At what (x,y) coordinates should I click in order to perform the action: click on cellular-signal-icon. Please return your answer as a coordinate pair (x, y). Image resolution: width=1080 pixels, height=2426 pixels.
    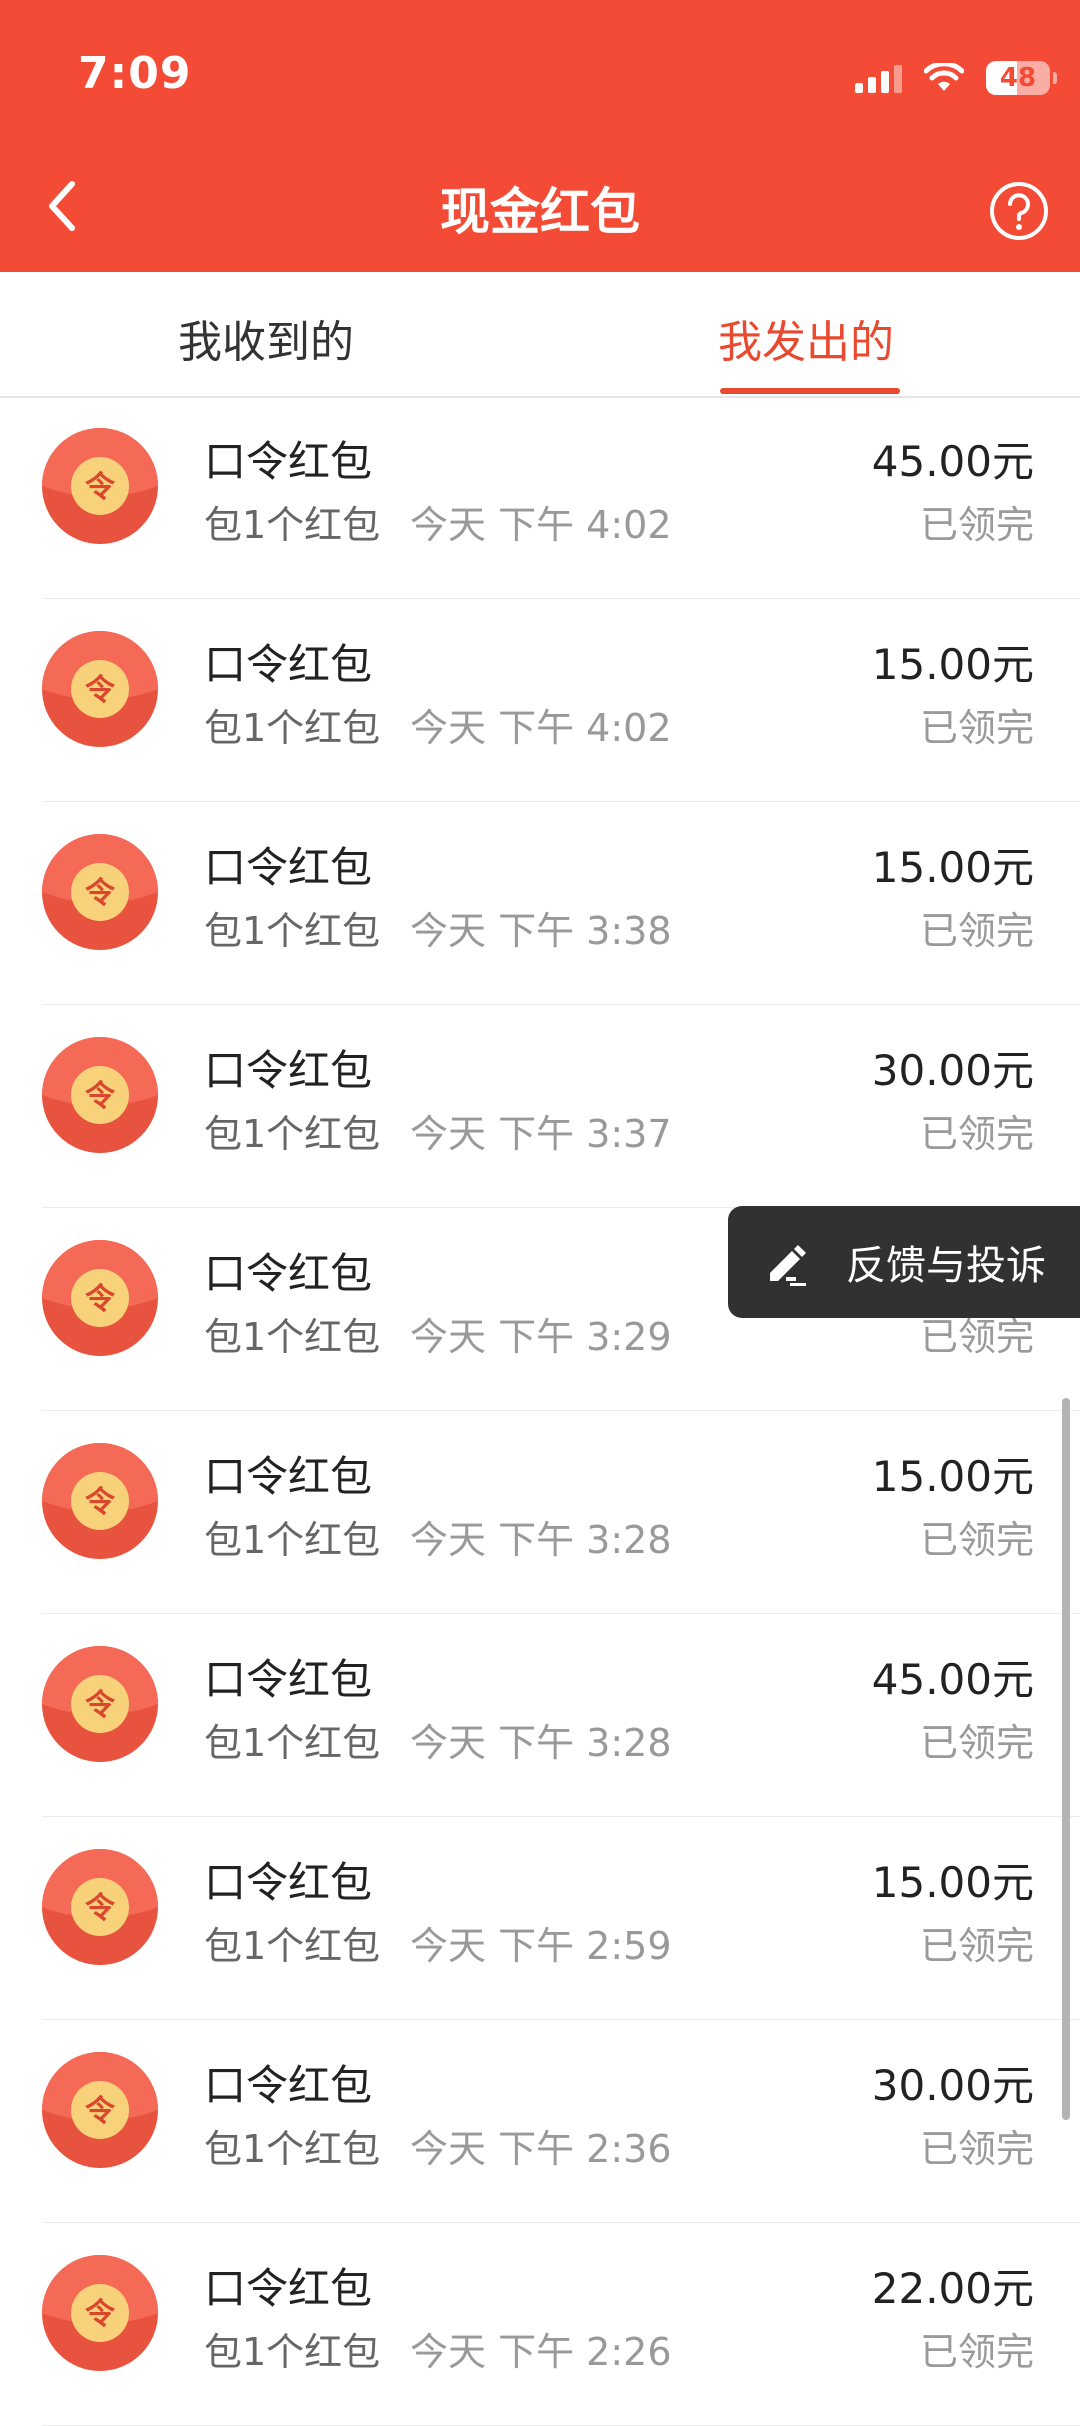
    Looking at the image, I should click on (878, 78).